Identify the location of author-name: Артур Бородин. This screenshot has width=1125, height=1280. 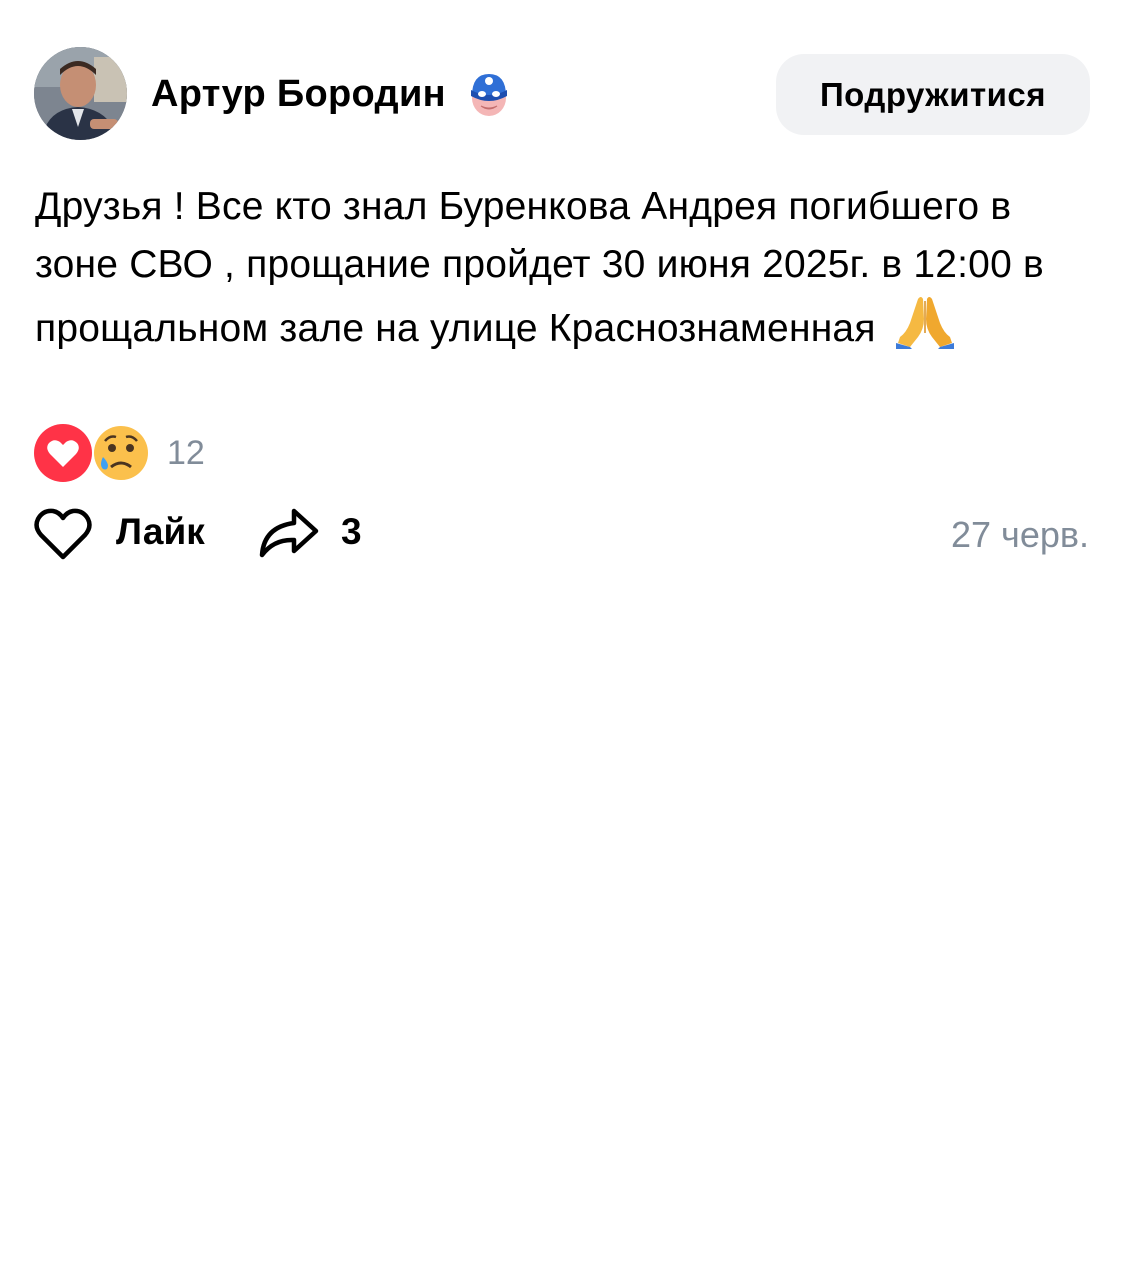
(298, 94).